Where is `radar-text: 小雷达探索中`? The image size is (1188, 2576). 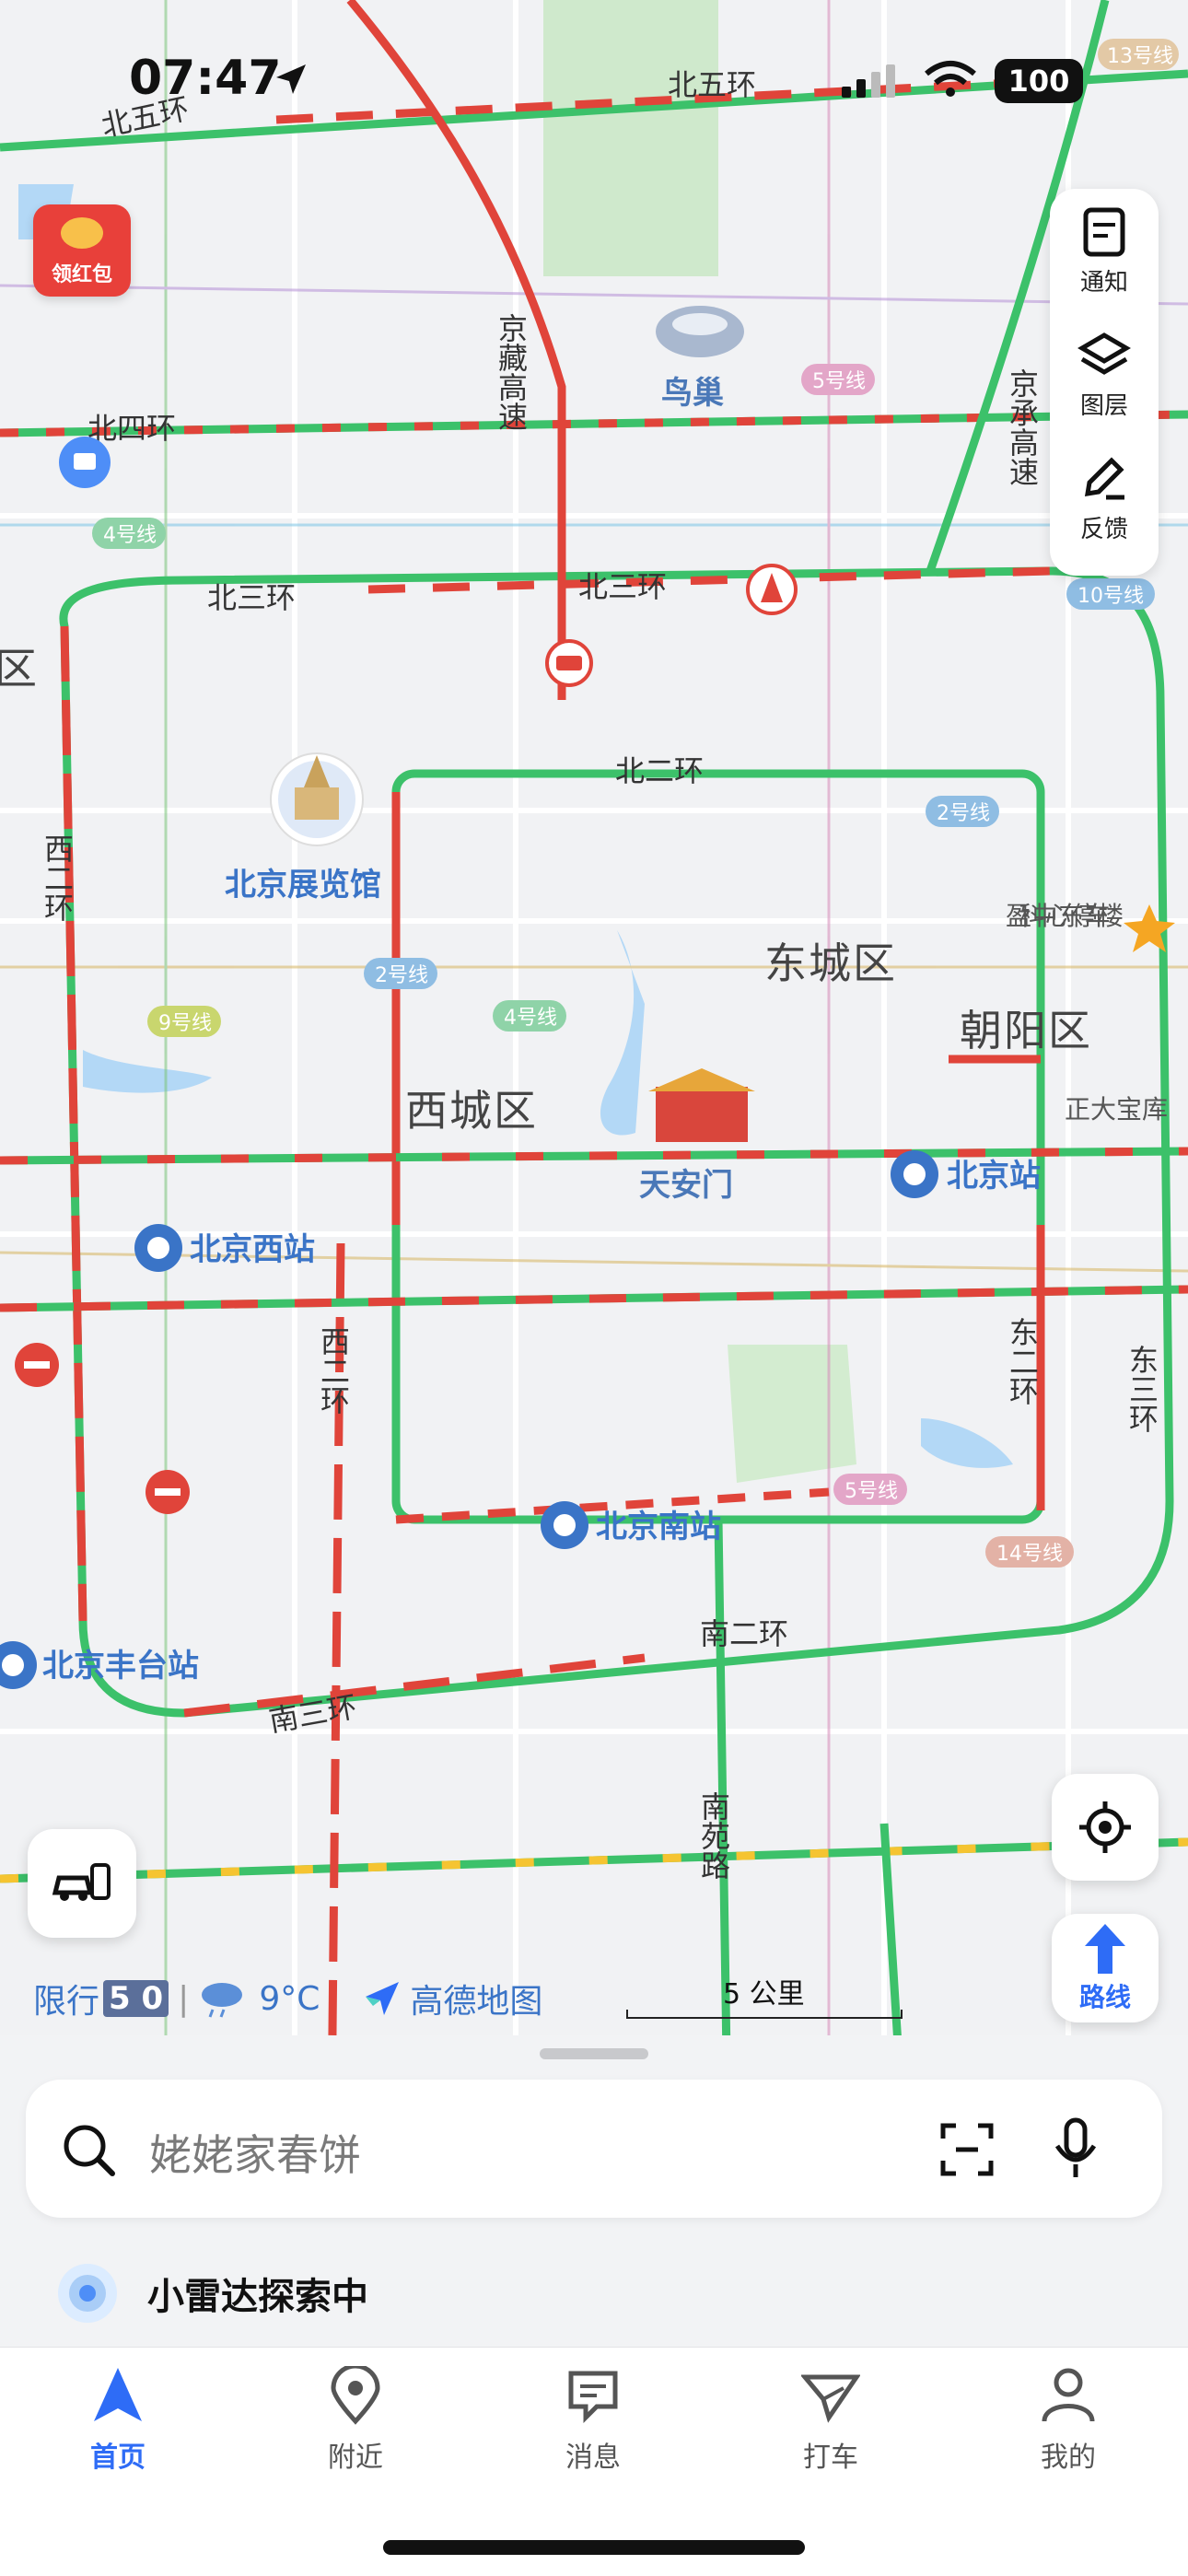 radar-text: 小雷达探索中 is located at coordinates (257, 2297).